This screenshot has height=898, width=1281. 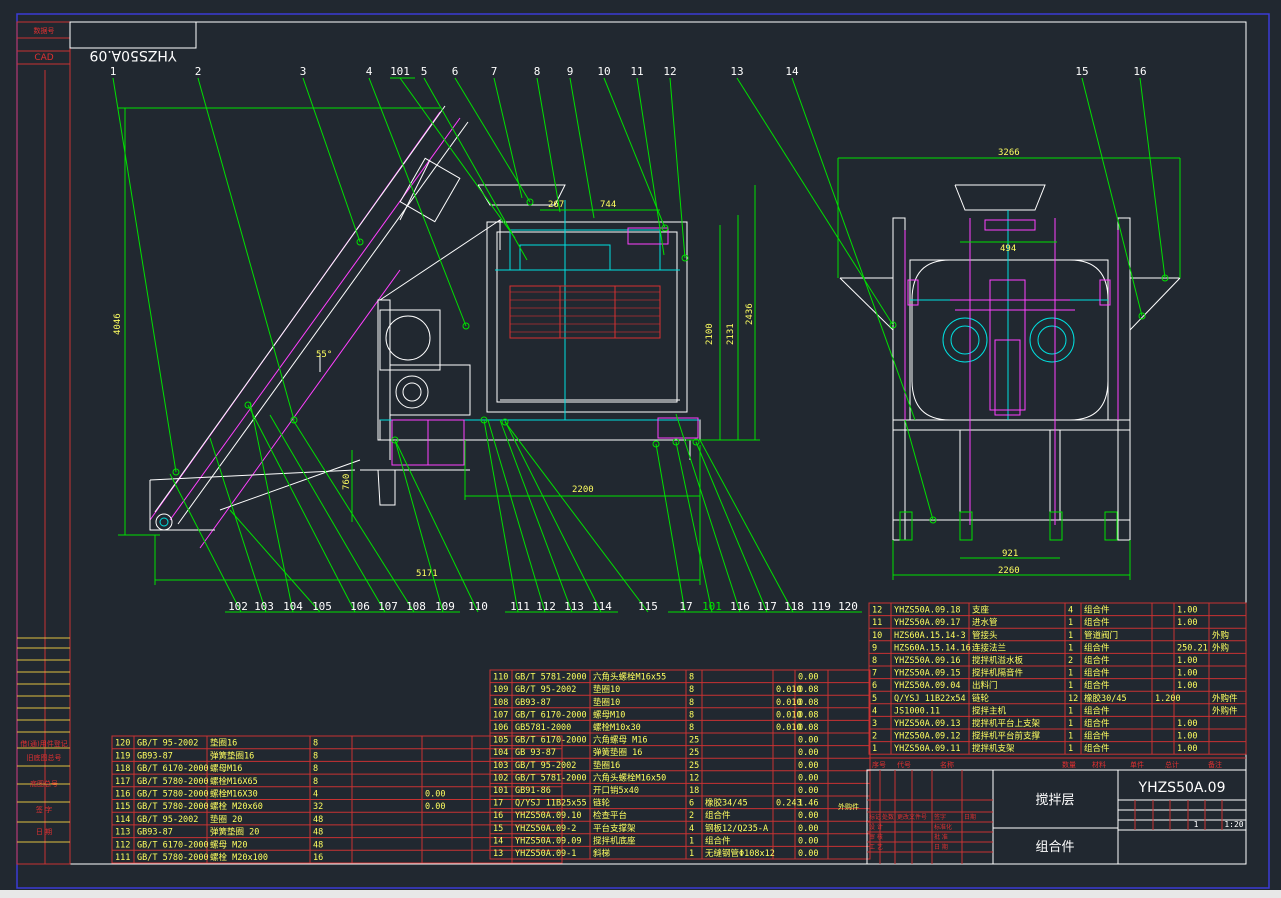 What do you see at coordinates (543, 728) in the screenshot?
I see `bom-mid-cell-4-1: GB5781-2000` at bounding box center [543, 728].